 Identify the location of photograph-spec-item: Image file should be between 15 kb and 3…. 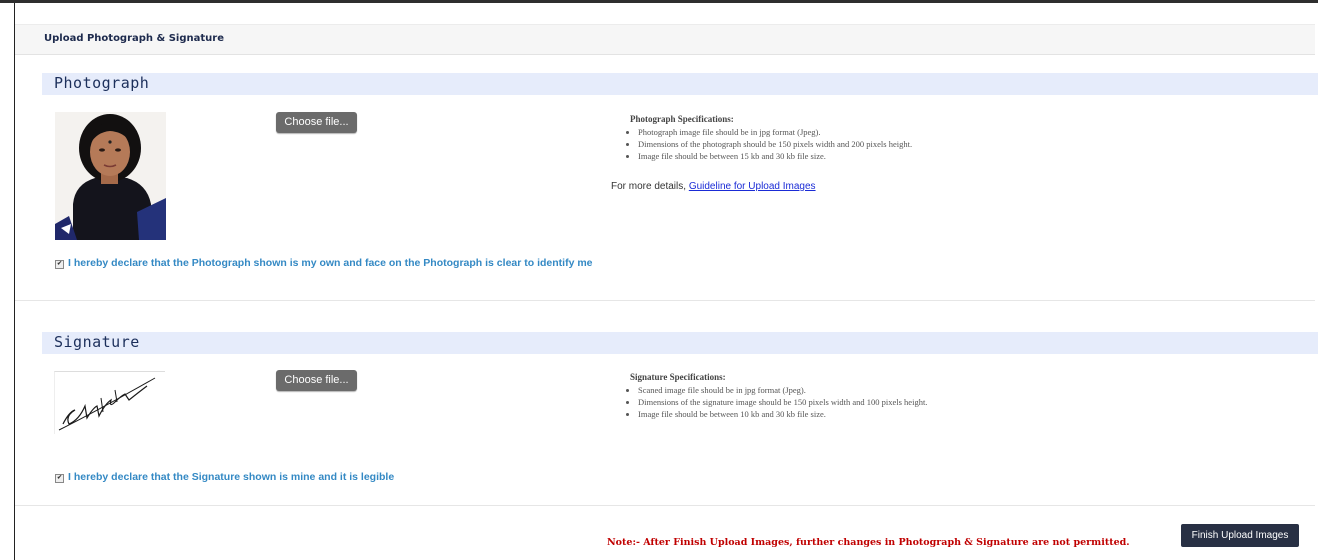
(775, 156).